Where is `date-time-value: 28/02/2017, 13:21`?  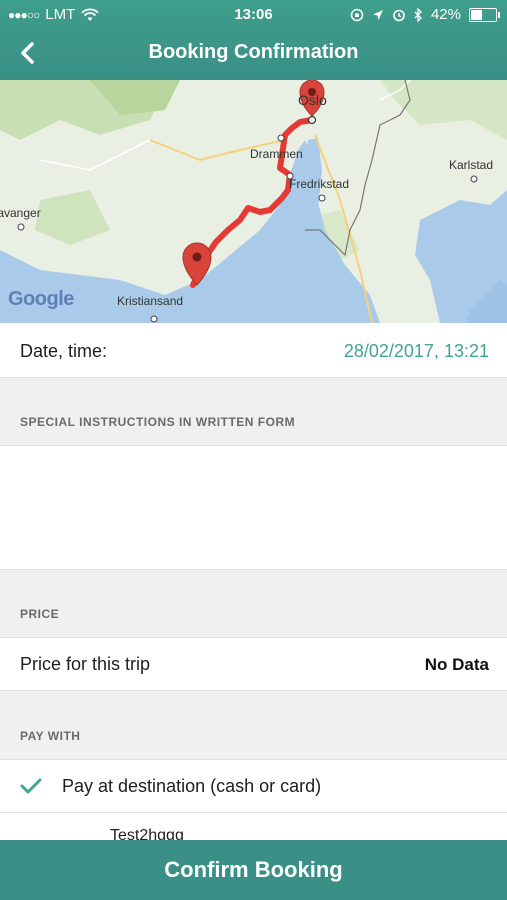 date-time-value: 28/02/2017, 13:21 is located at coordinates (416, 351).